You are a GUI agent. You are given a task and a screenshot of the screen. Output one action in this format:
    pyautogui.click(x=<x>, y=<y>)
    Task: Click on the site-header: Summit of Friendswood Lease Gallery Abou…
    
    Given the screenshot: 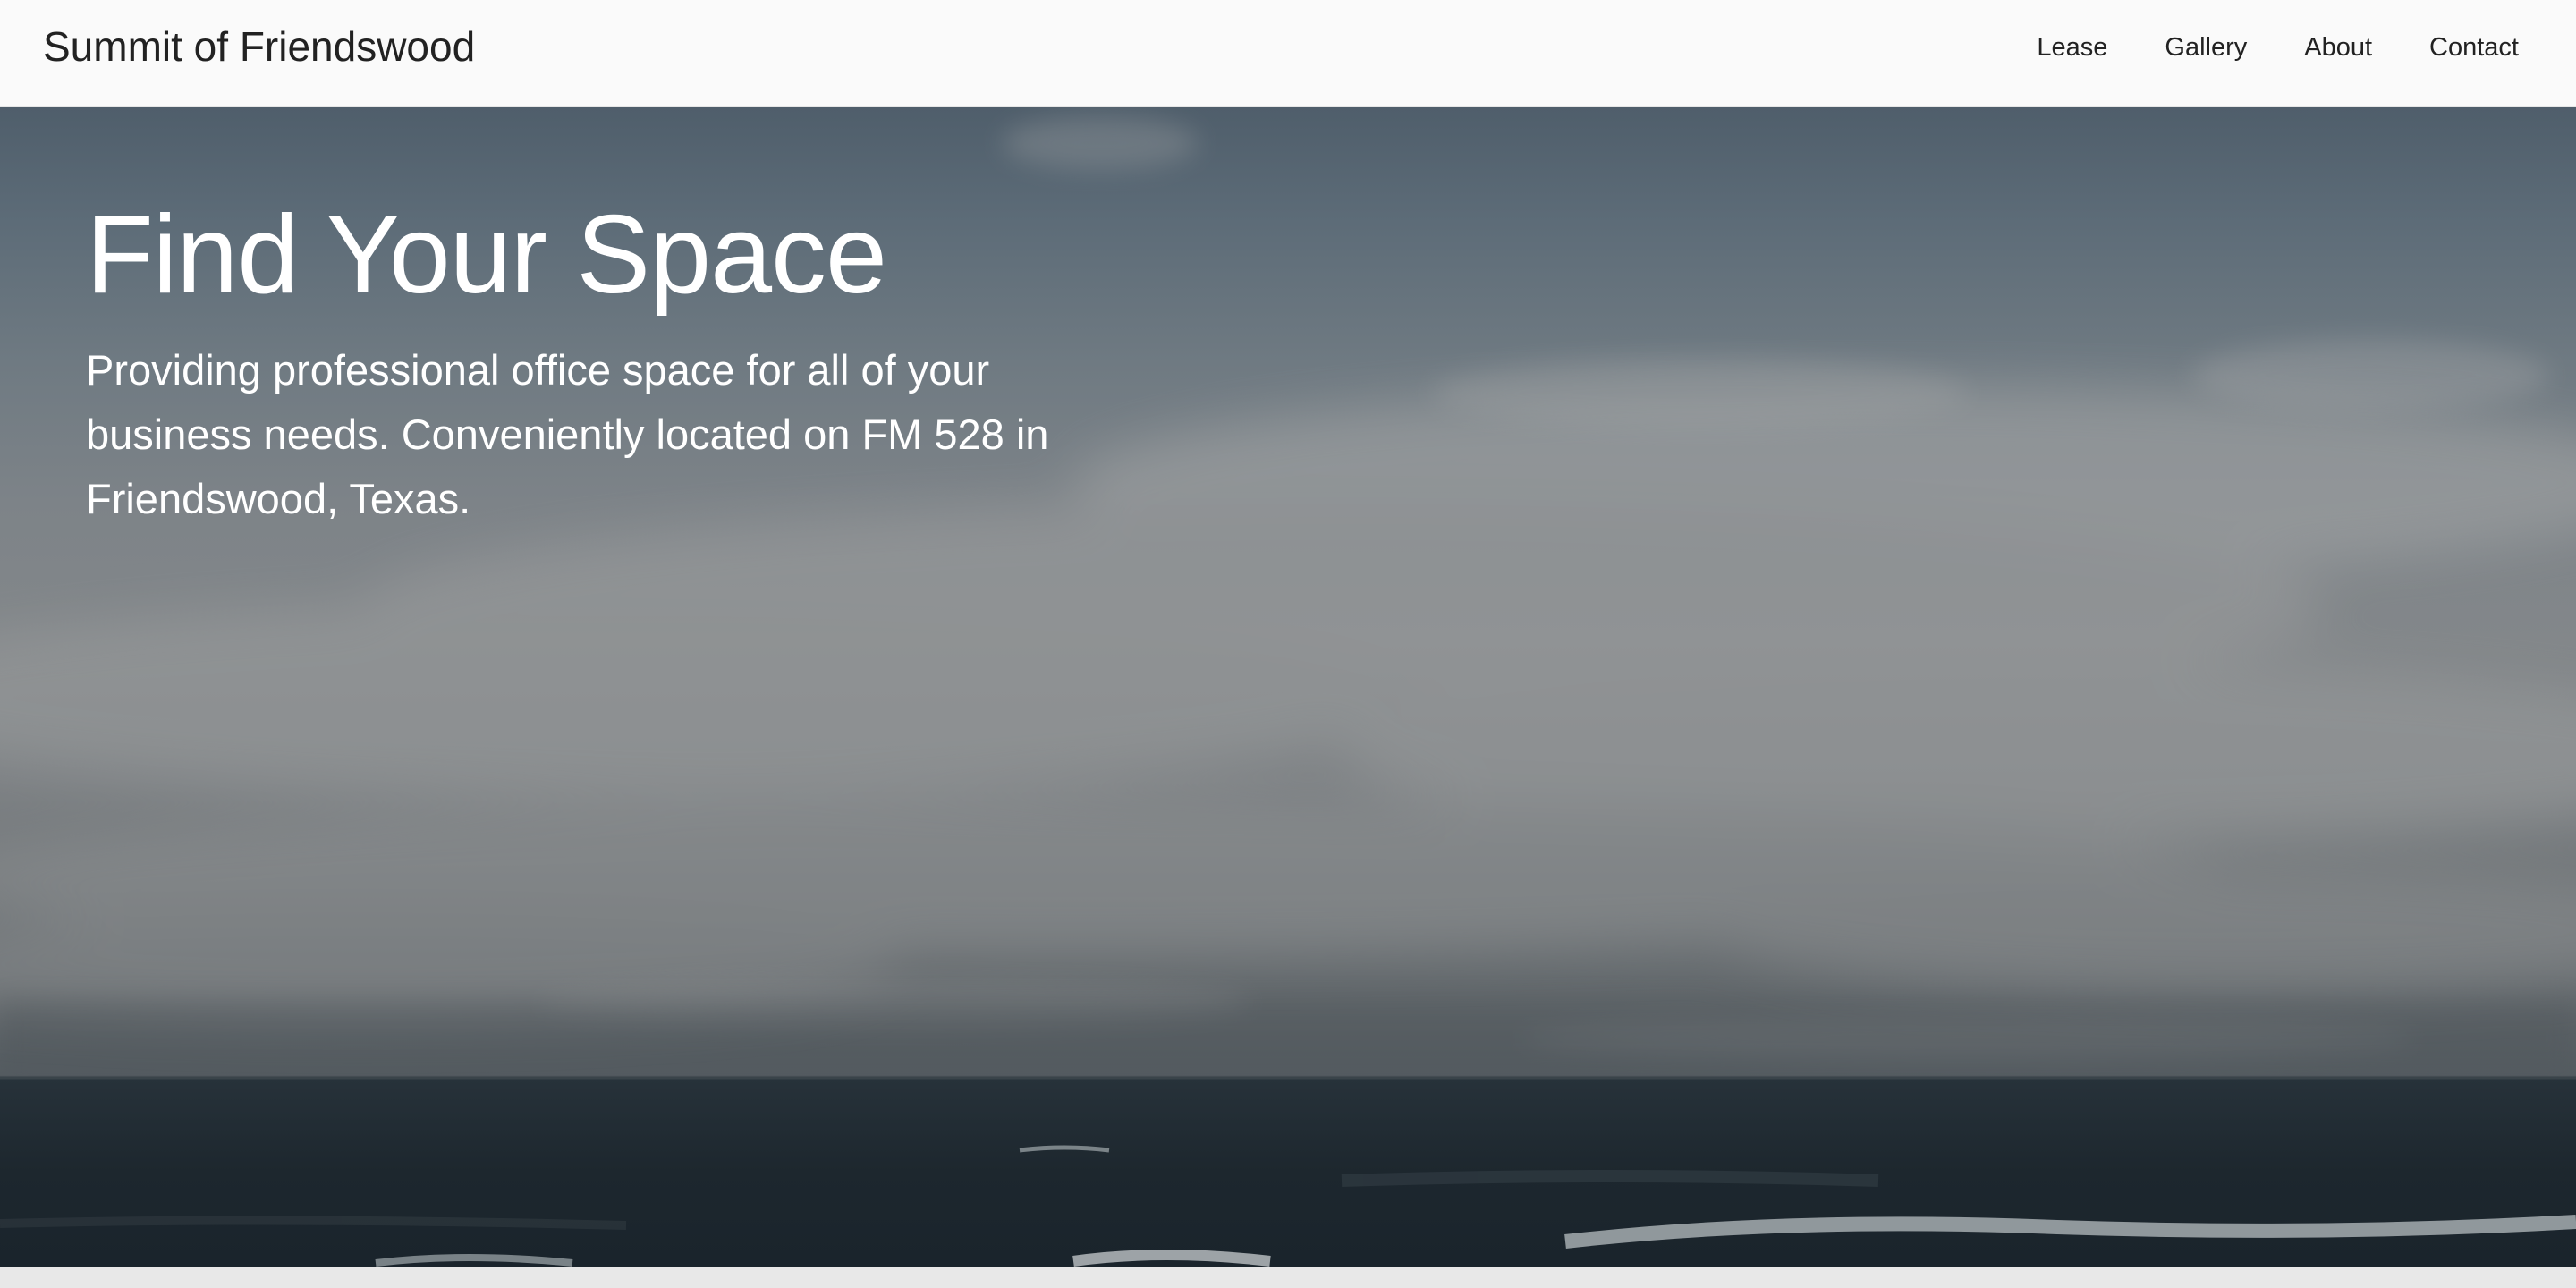 What is the action you would take?
    pyautogui.click(x=1288, y=53)
    